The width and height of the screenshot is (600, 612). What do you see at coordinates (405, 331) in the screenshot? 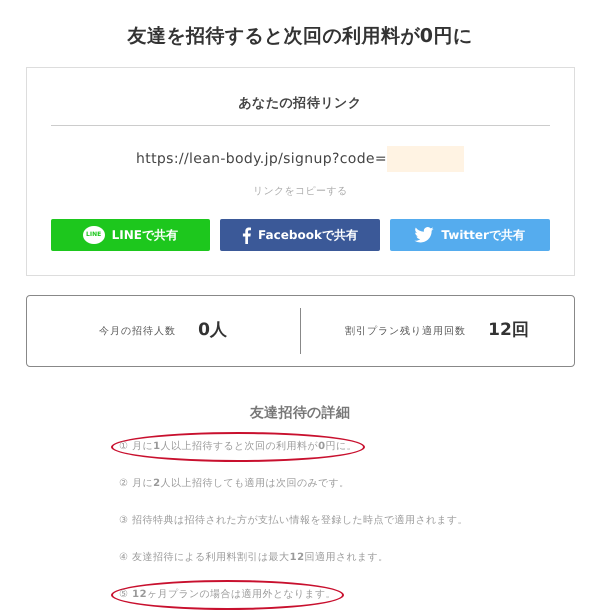
I see `stat-label: 割引プラン残り適用回数` at bounding box center [405, 331].